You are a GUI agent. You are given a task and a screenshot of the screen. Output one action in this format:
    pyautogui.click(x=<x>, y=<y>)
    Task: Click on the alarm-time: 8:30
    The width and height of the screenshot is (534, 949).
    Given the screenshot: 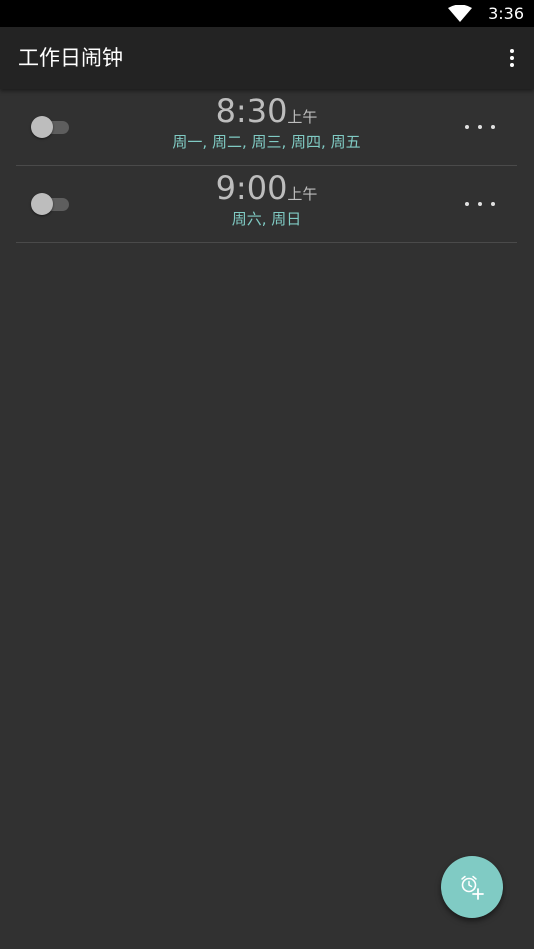 What is the action you would take?
    pyautogui.click(x=251, y=111)
    